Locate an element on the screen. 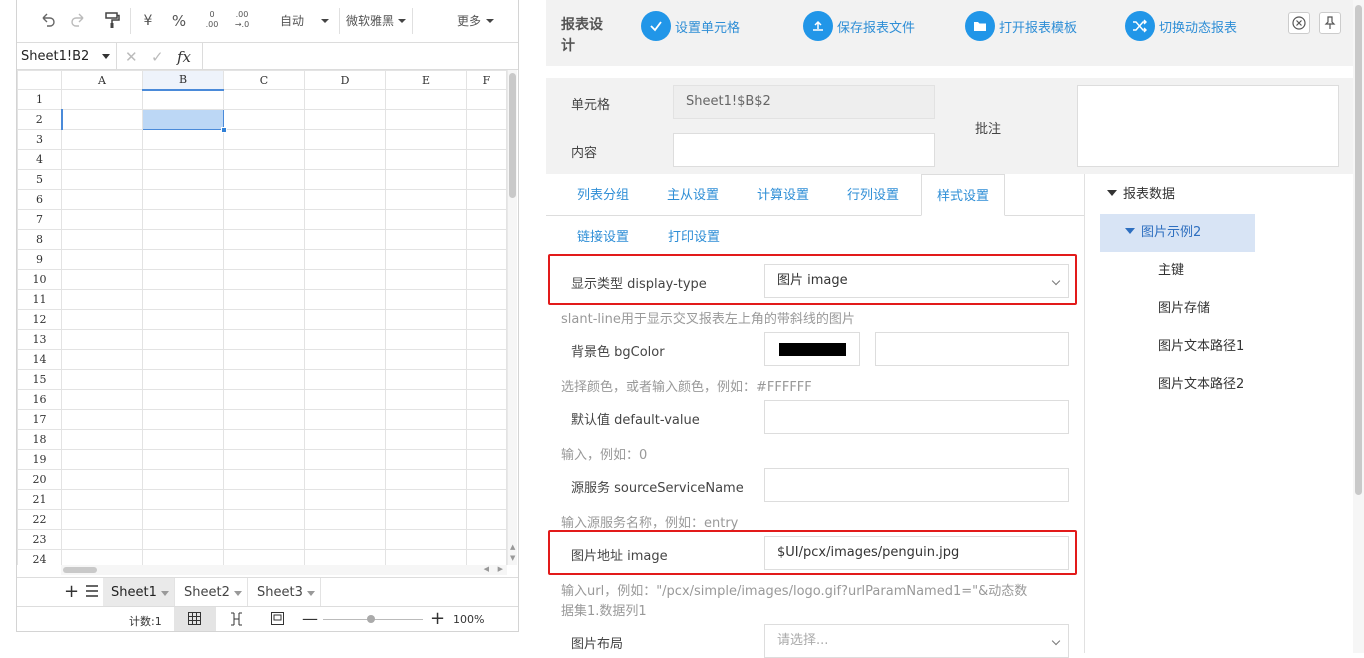 The image size is (1364, 658). more-button: 更多 is located at coordinates (469, 21).